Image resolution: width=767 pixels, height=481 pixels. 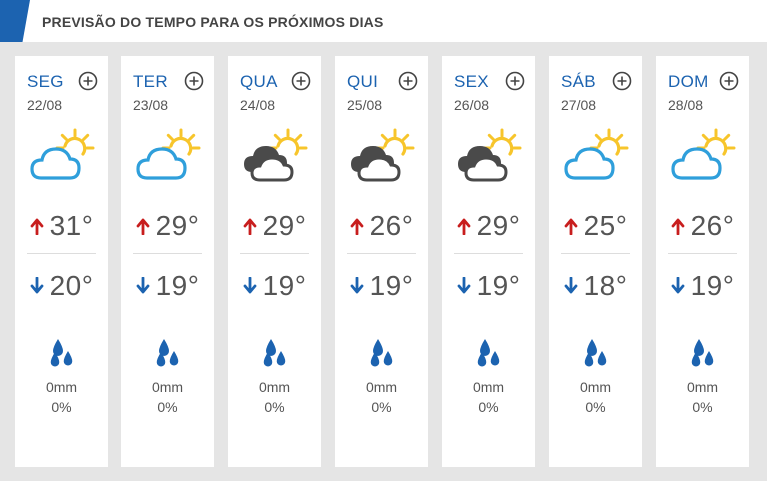 I want to click on temp-high-value: 26°, so click(x=391, y=225).